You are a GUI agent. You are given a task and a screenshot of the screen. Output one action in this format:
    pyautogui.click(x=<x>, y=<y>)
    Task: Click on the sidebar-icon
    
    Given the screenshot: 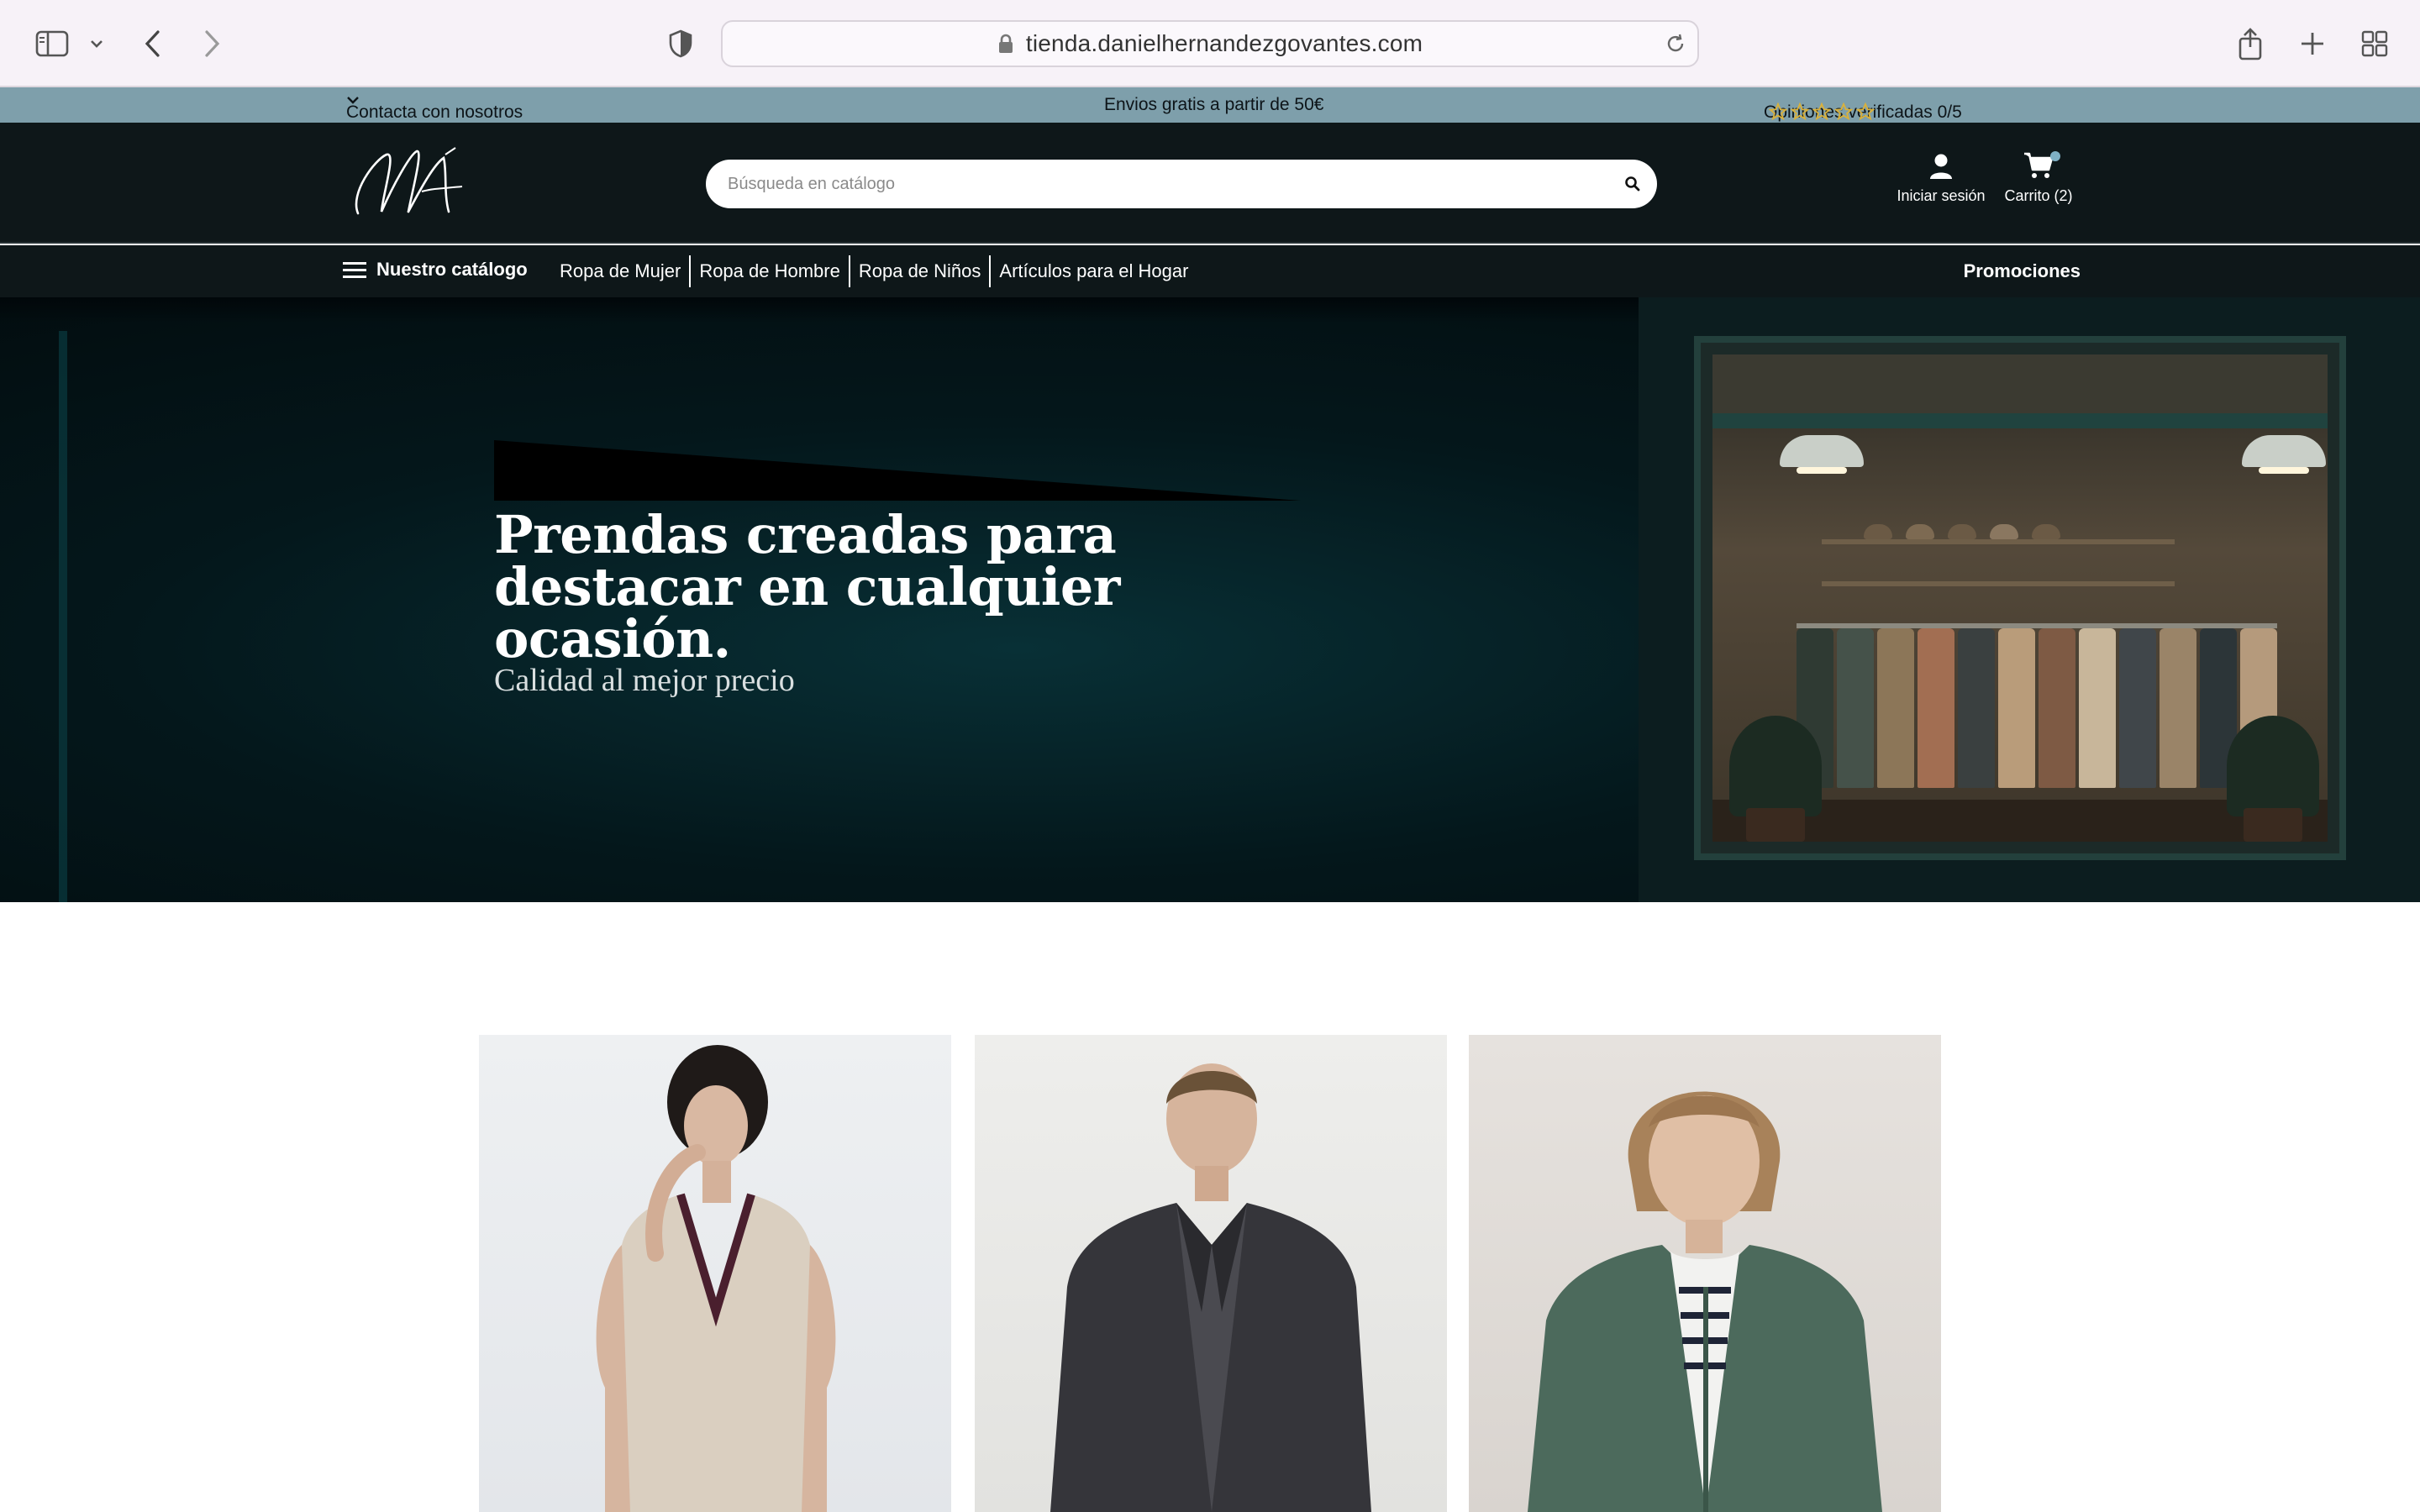 What is the action you would take?
    pyautogui.click(x=52, y=44)
    